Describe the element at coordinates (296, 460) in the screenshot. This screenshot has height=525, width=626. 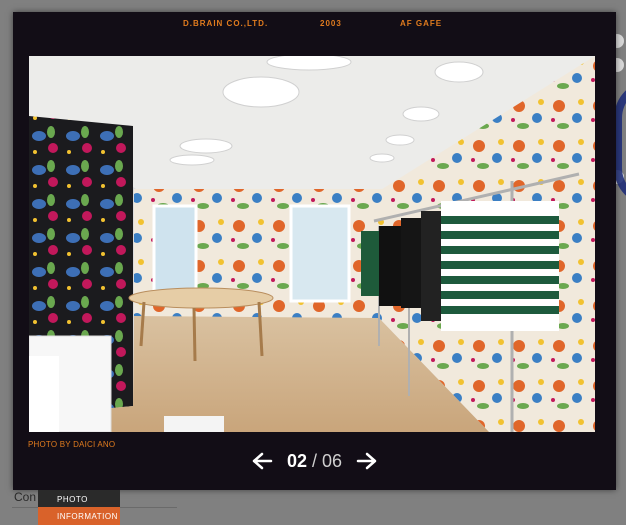
I see `current-page: 02` at that location.